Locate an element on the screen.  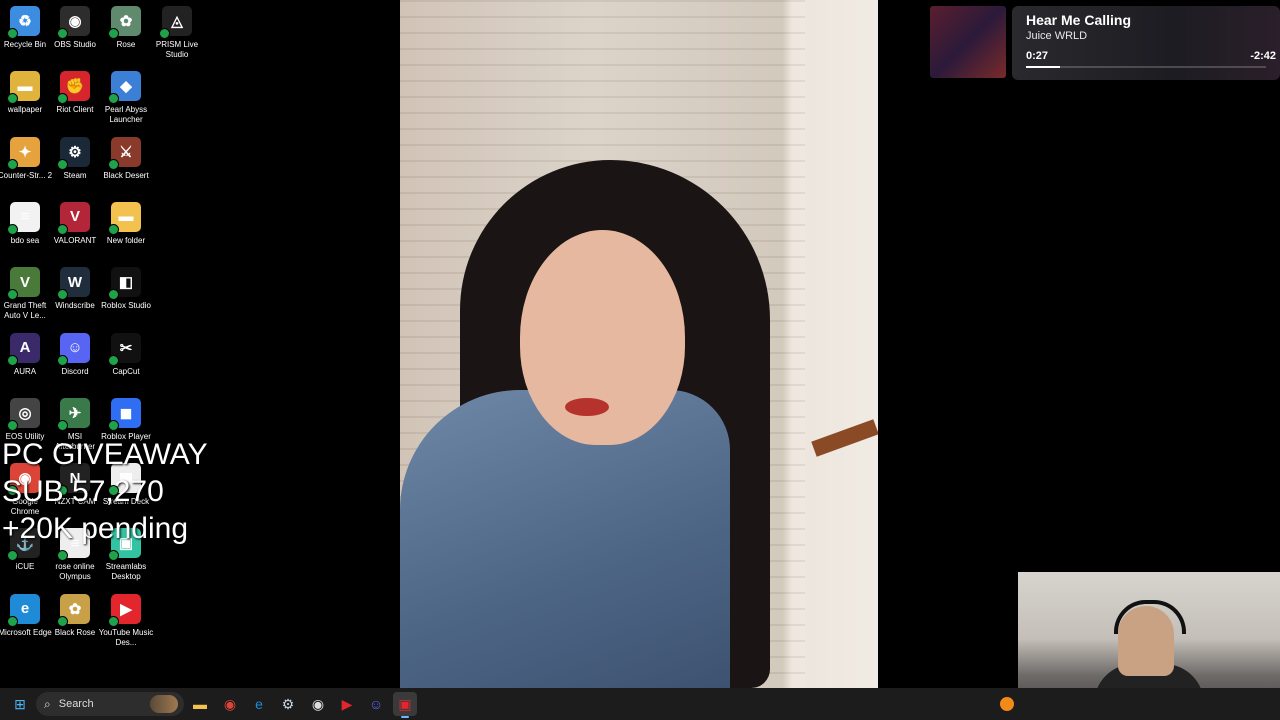
desktop-icon-label: Recycle Bin is located at coordinates (25, 44).